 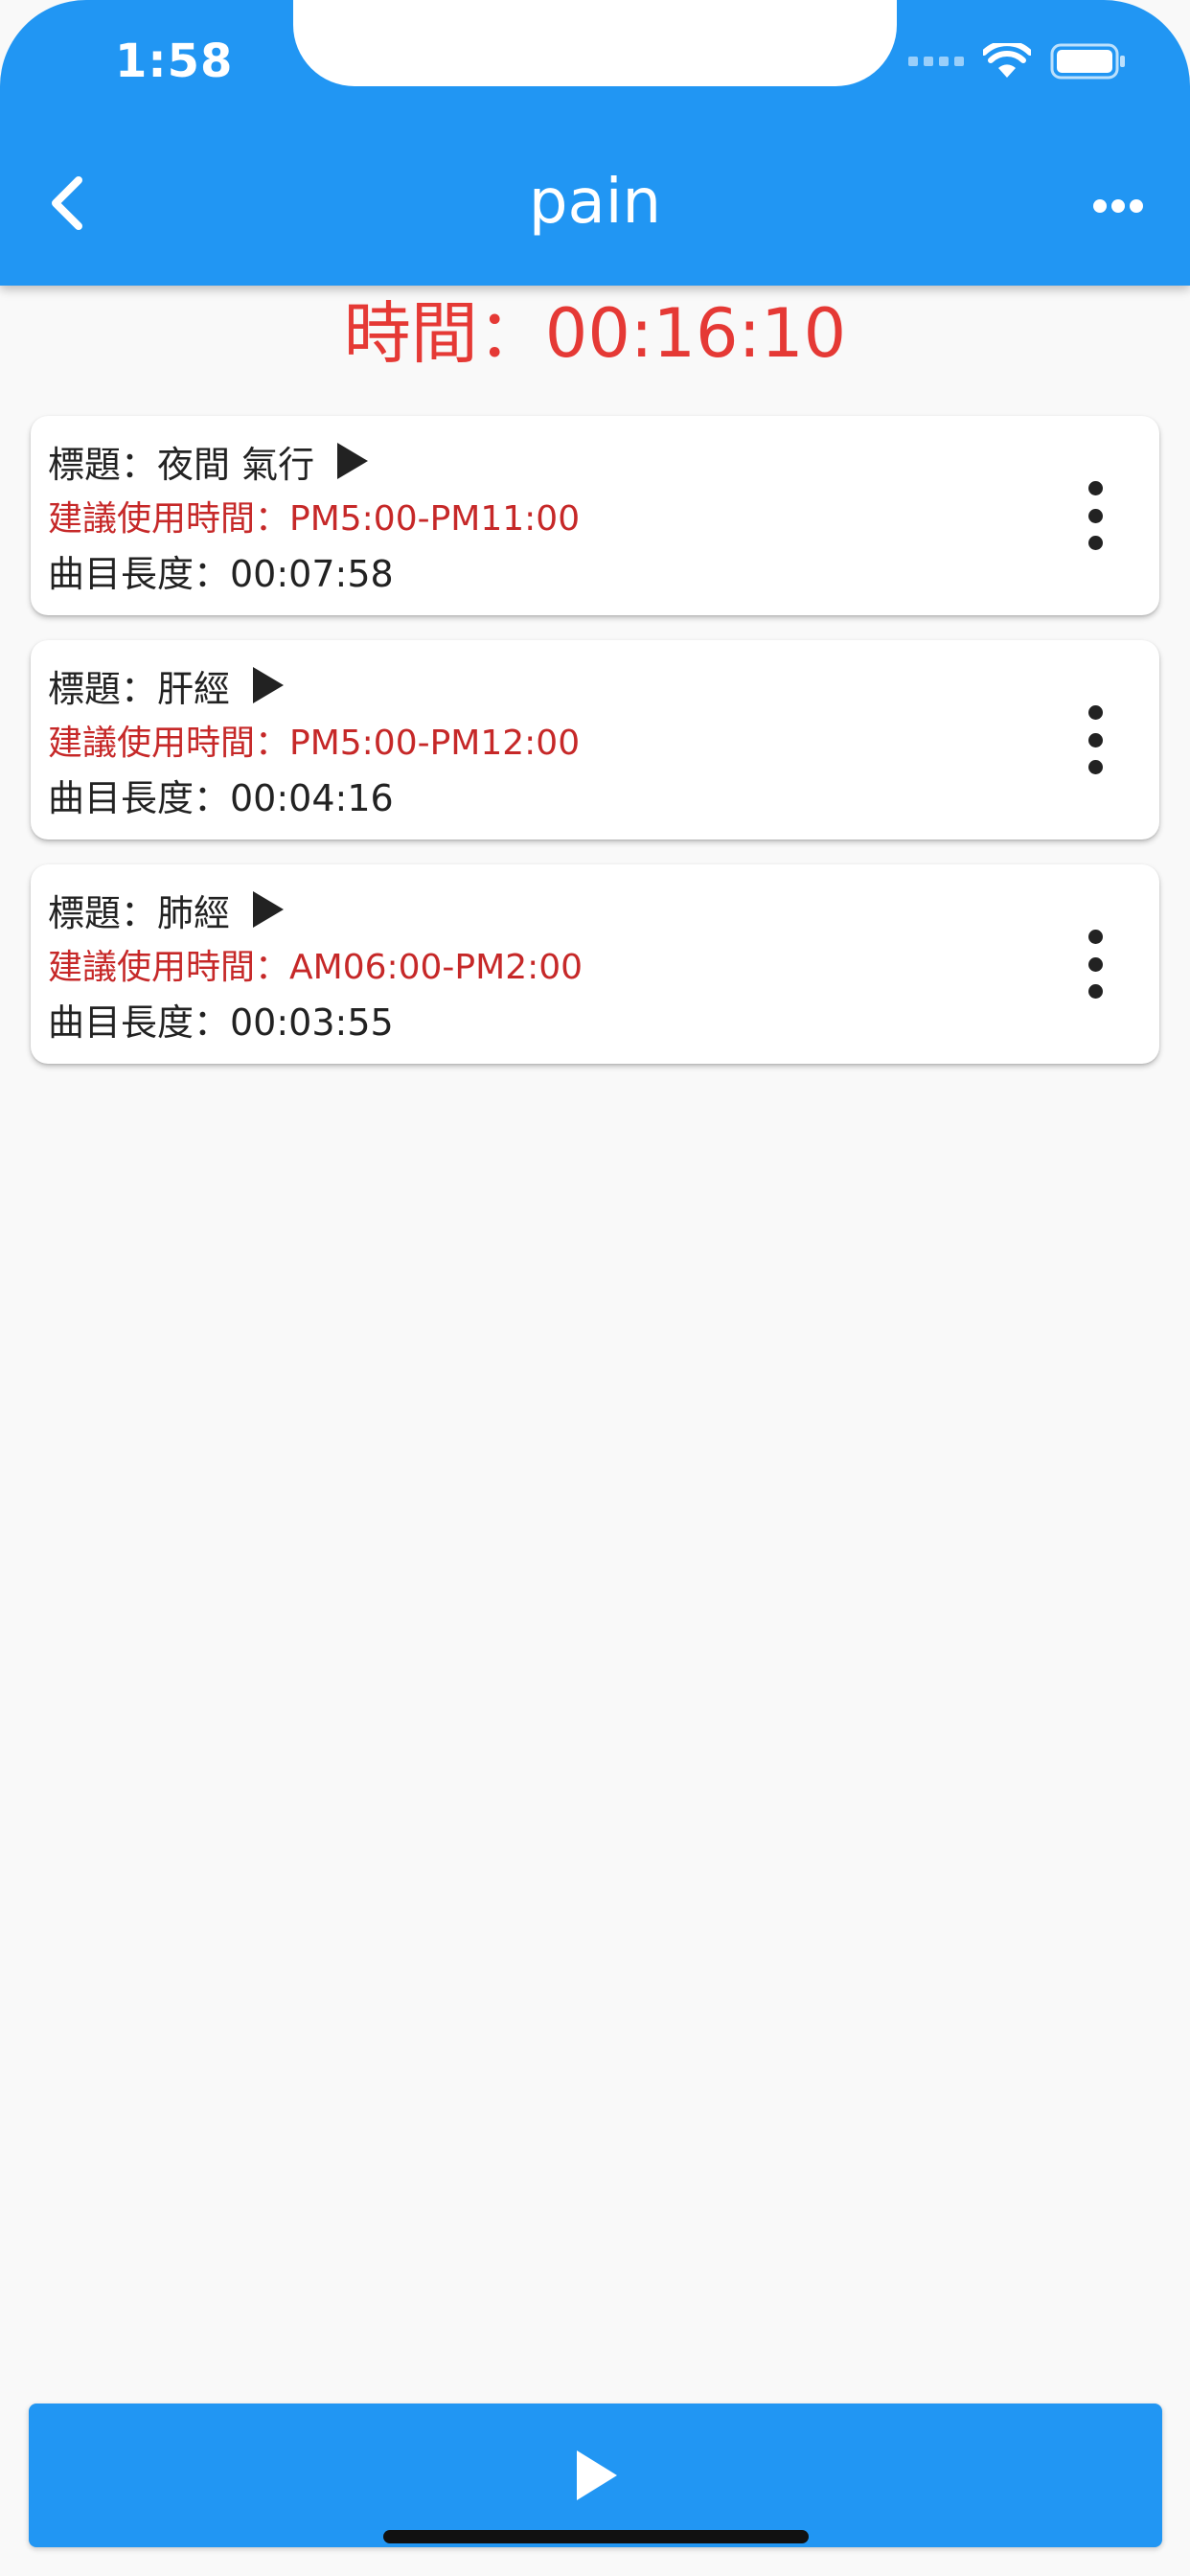 What do you see at coordinates (1007, 62) in the screenshot?
I see `wifi-icon` at bounding box center [1007, 62].